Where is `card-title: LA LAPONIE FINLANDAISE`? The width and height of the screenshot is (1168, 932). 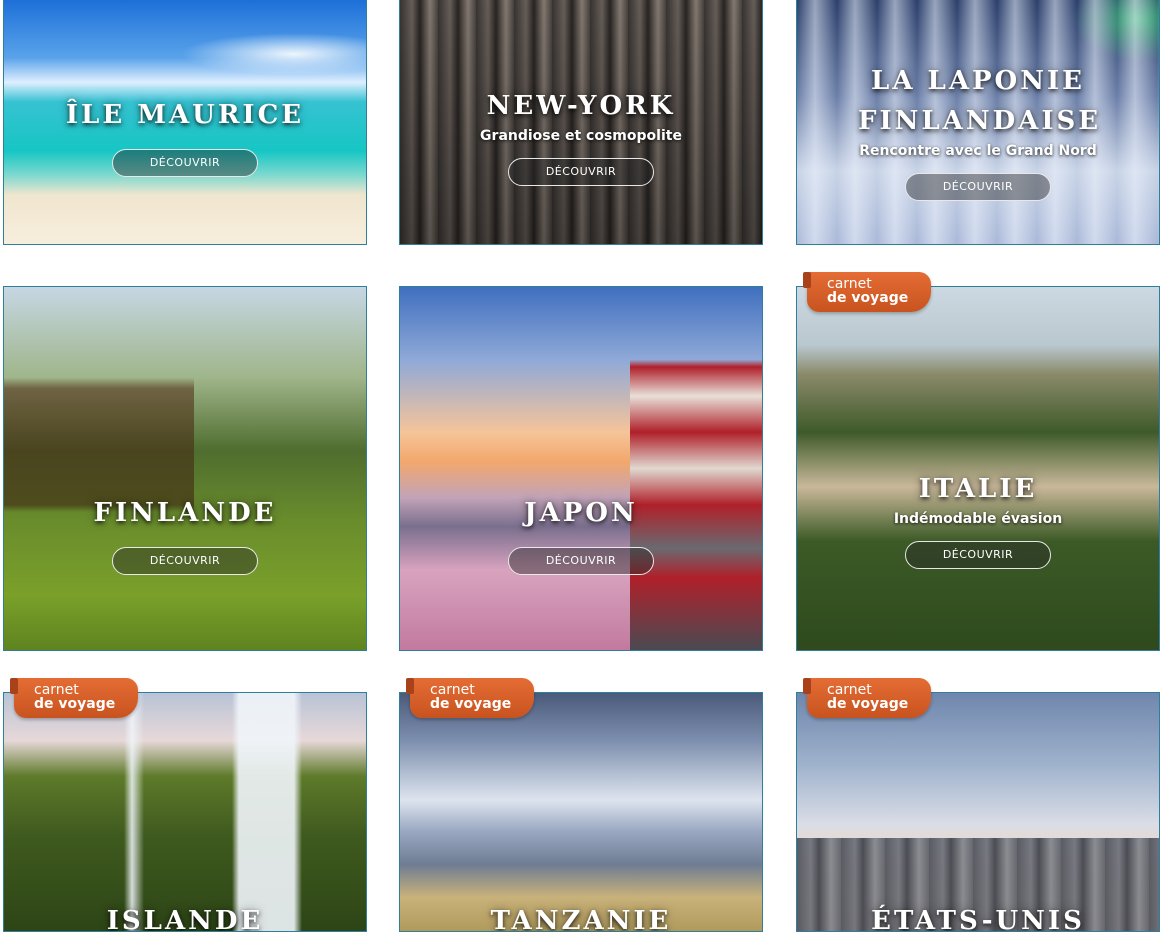
card-title: LA LAPONIE FINLANDAISE is located at coordinates (980, 100).